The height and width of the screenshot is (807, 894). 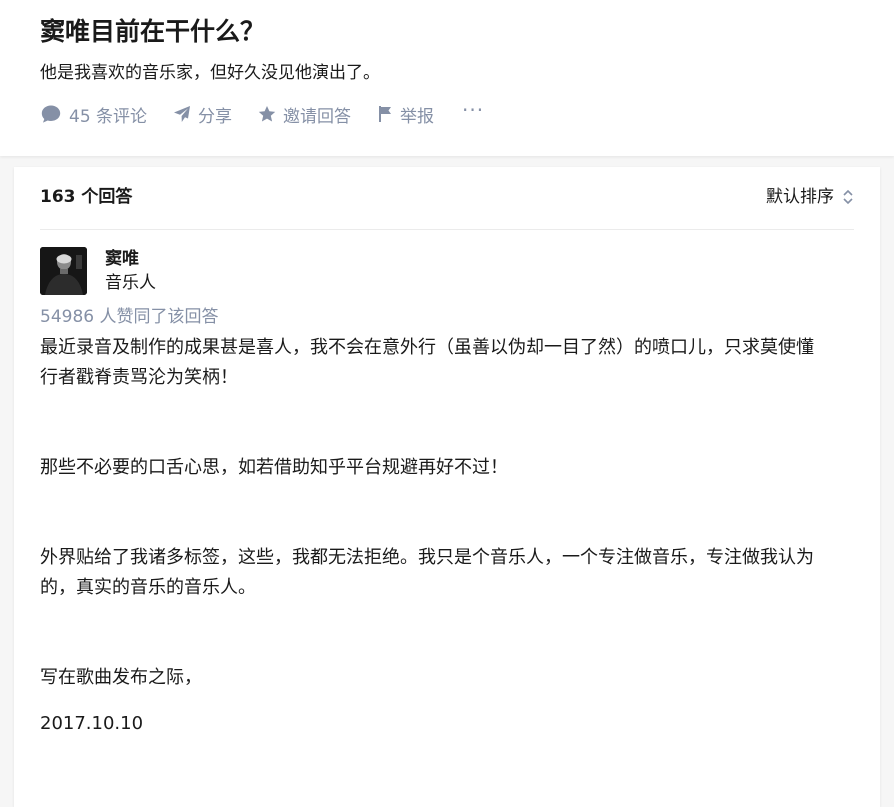 I want to click on more-options-button: ···, so click(x=473, y=112).